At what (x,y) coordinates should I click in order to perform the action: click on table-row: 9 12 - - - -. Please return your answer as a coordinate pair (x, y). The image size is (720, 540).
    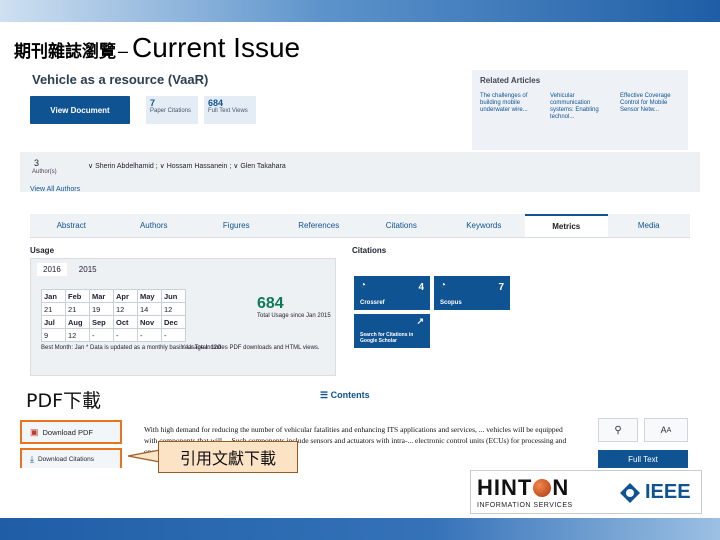
    Looking at the image, I should click on (113, 335).